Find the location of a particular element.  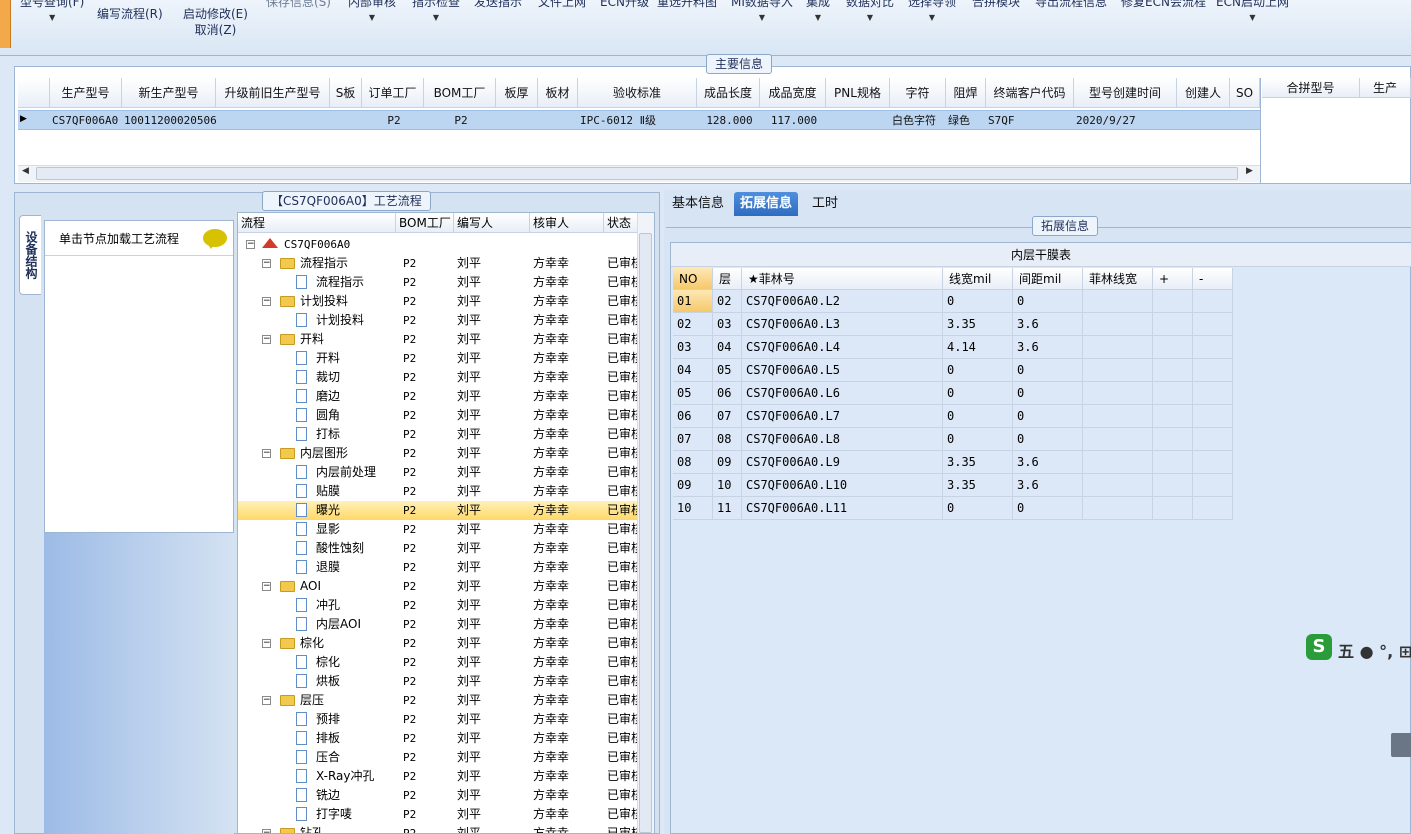

ime-toolbar: S 五 ● °, ⊞ is located at coordinates (1357, 648).